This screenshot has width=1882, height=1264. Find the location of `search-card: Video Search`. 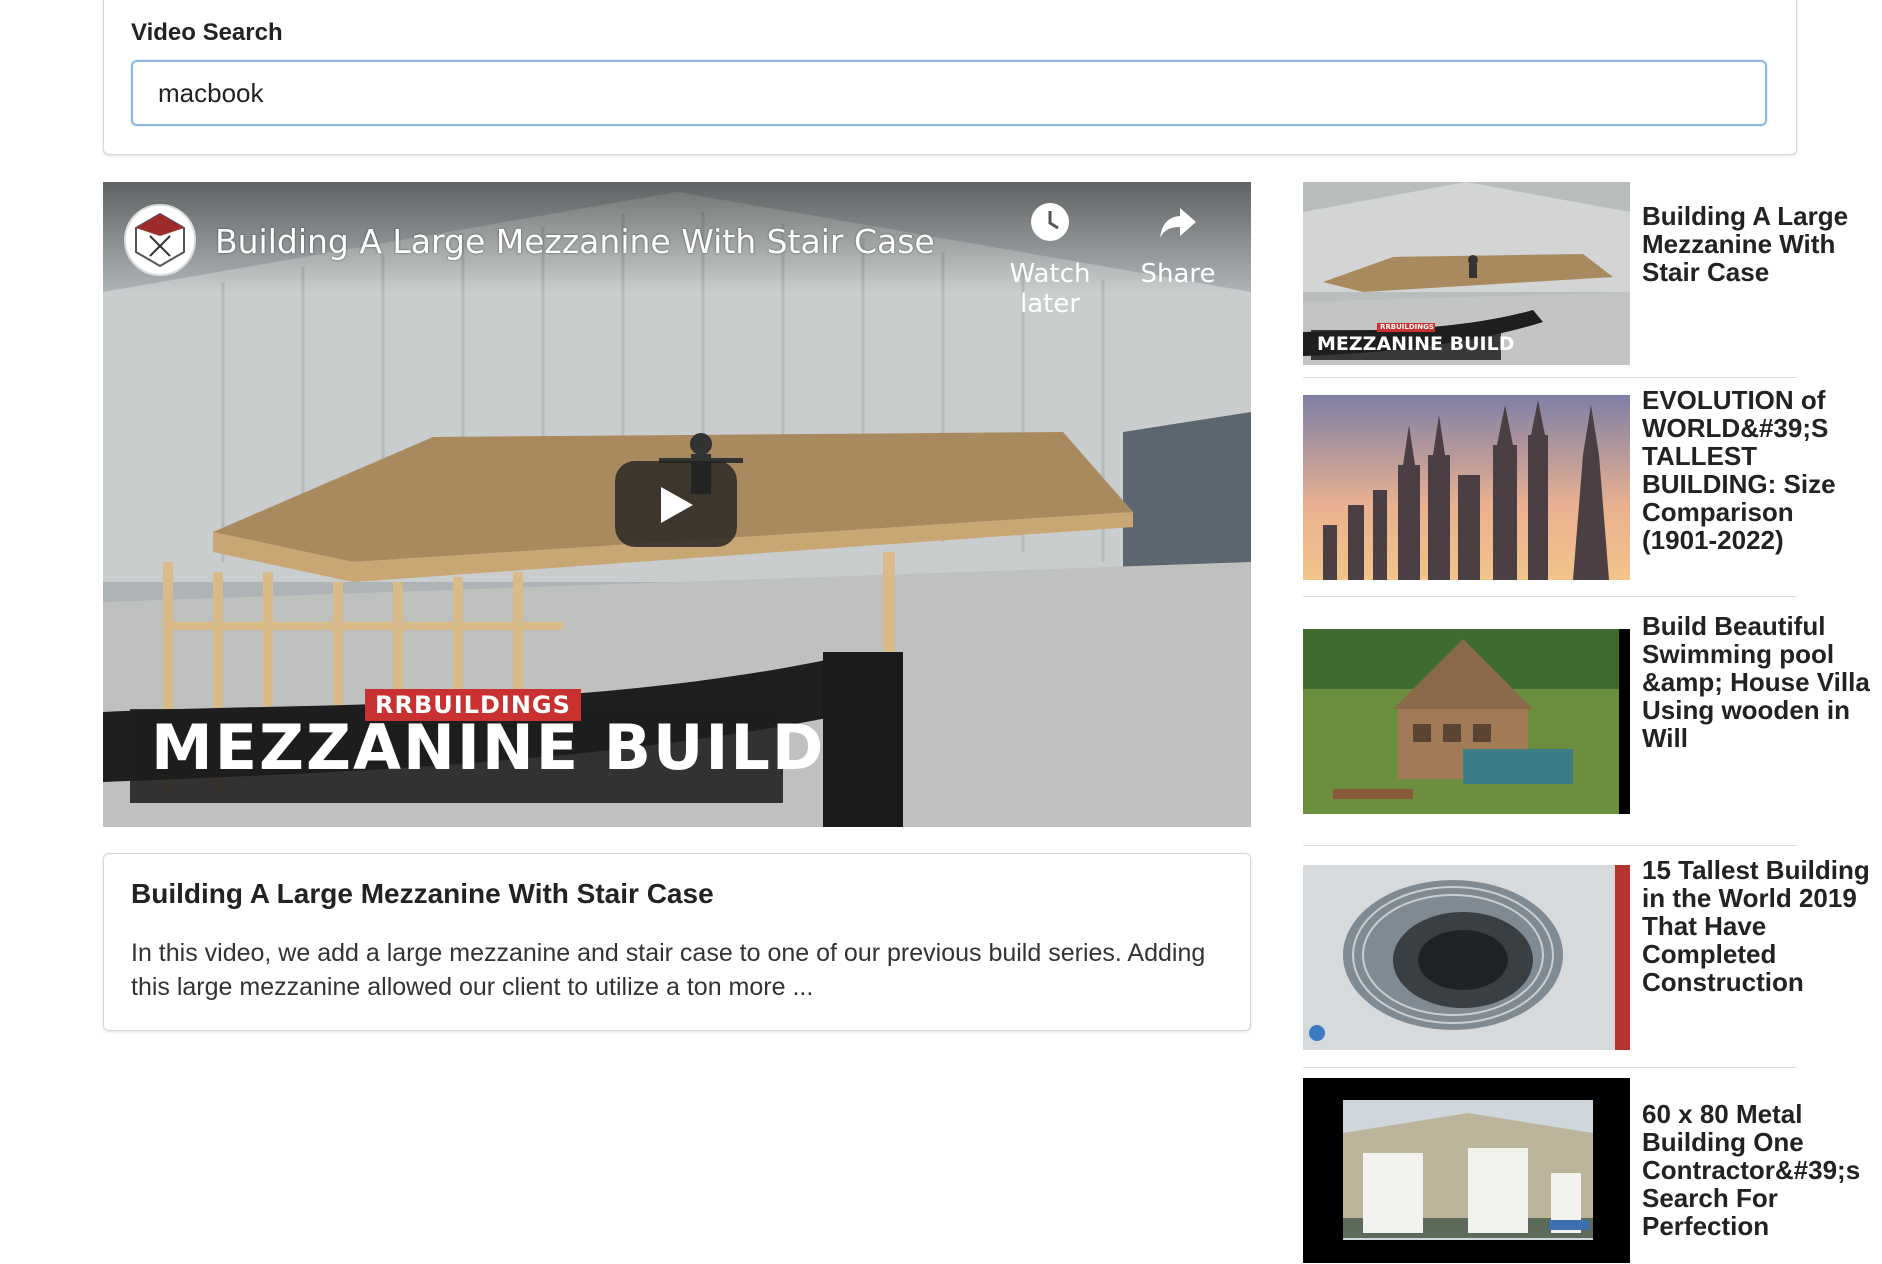

search-card: Video Search is located at coordinates (950, 77).